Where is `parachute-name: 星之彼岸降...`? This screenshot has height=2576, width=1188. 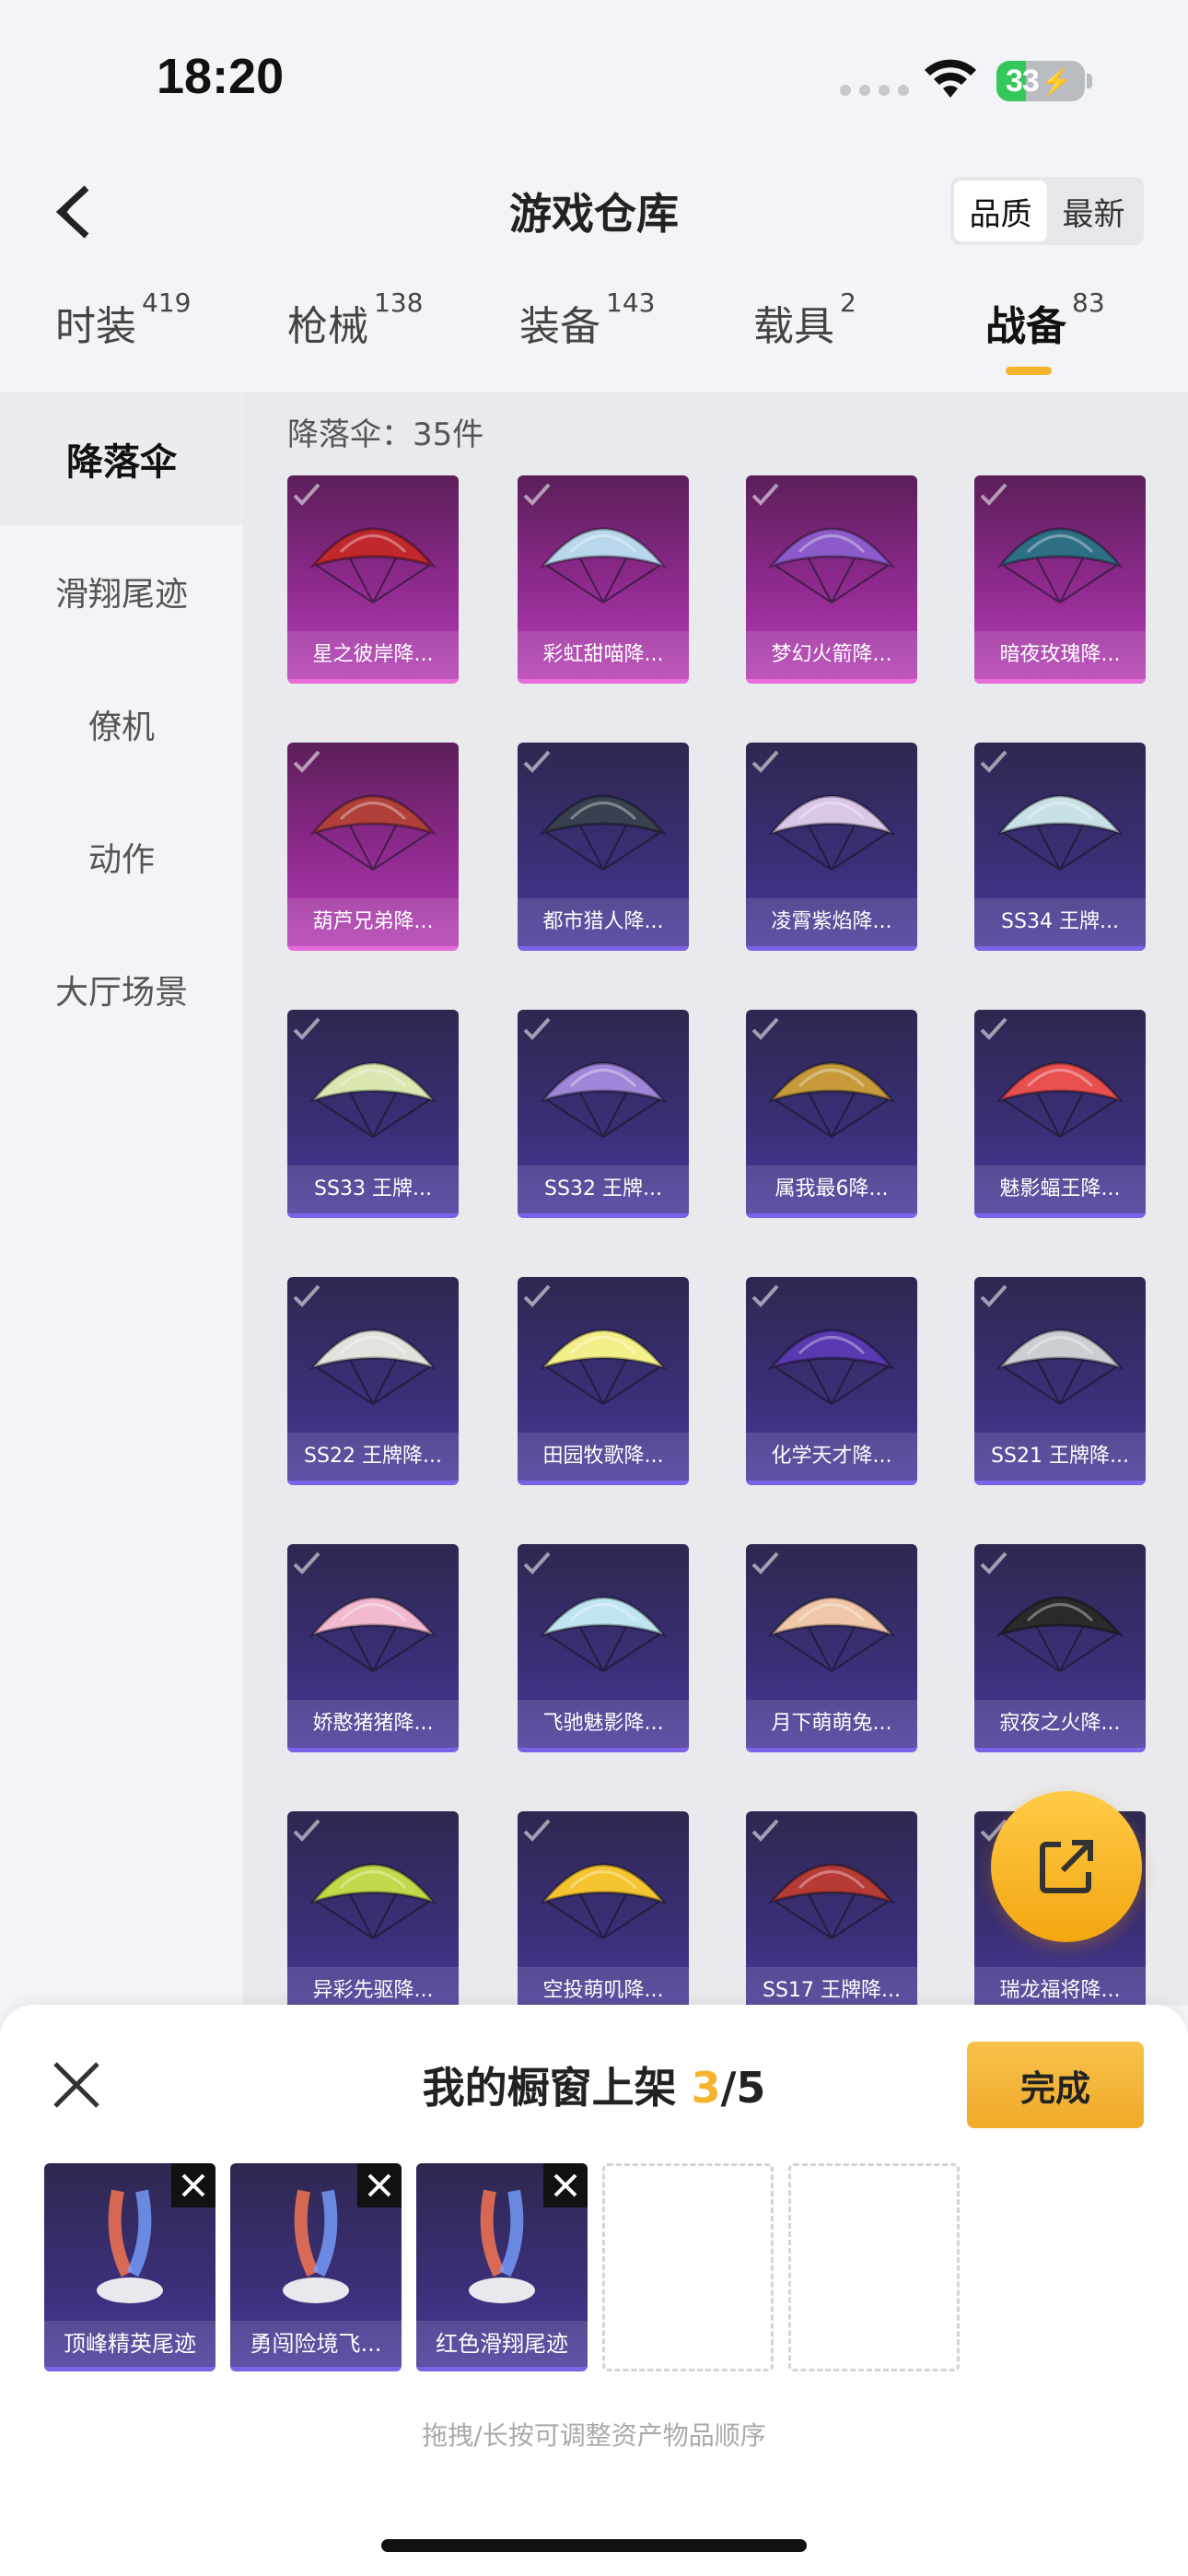
parachute-name: 星之彼岸降... is located at coordinates (373, 655).